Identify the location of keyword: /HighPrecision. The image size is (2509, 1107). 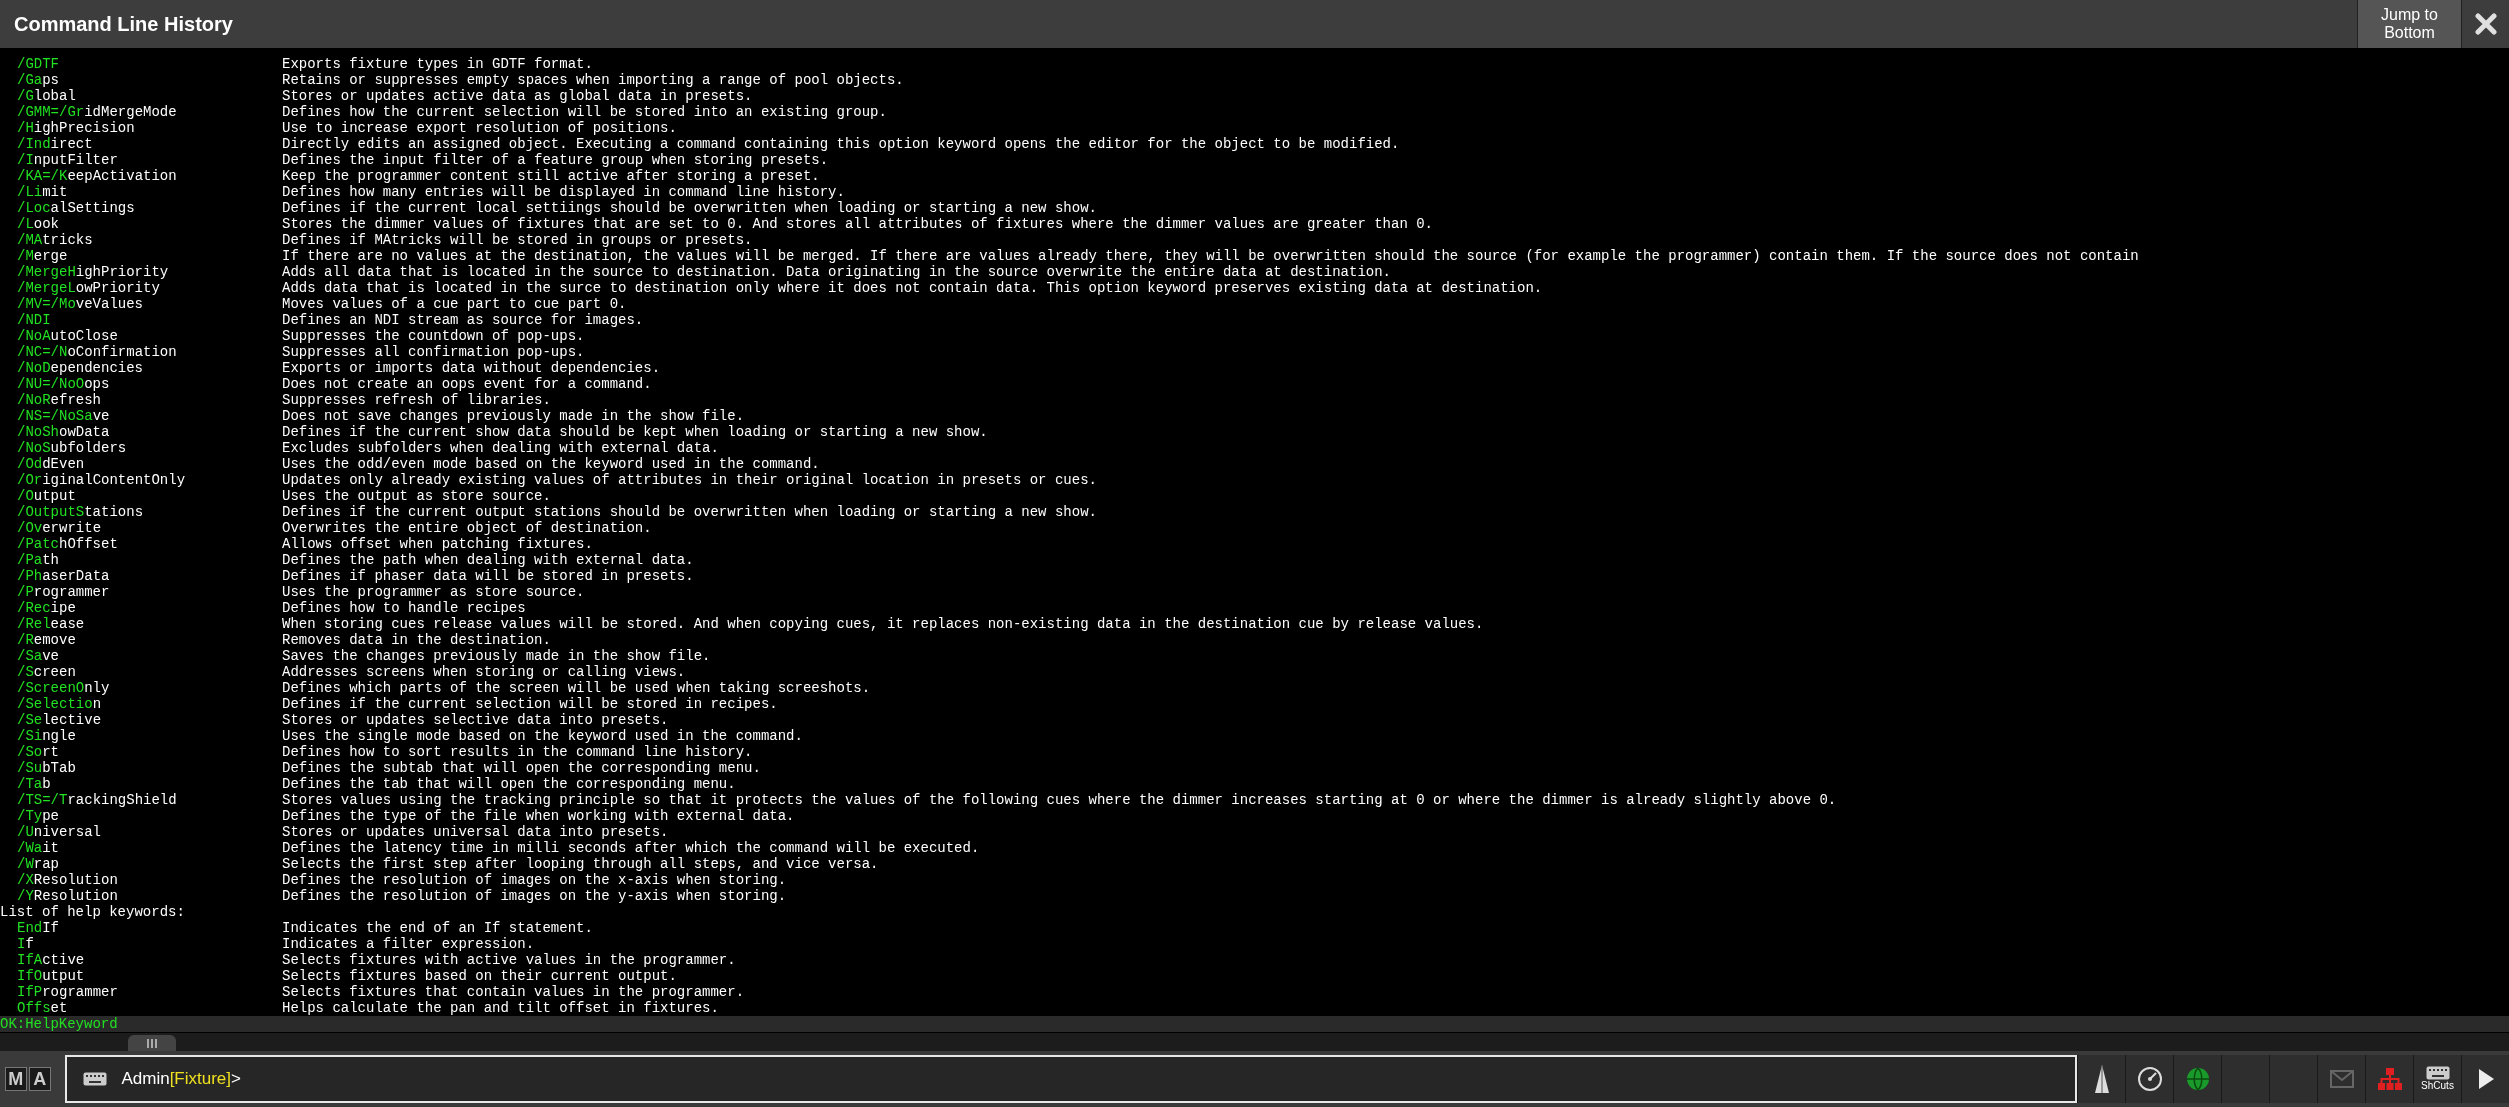
(76, 128).